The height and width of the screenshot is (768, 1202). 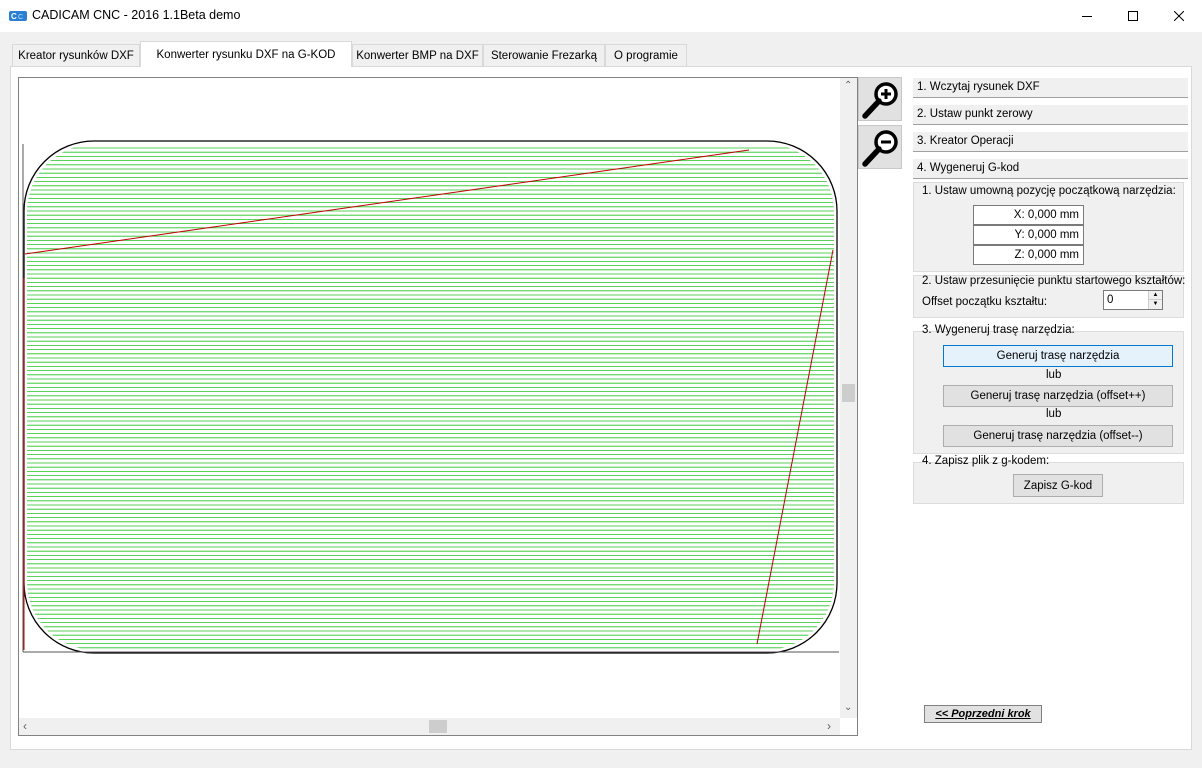 I want to click on or-label-1: lub, so click(x=1054, y=375).